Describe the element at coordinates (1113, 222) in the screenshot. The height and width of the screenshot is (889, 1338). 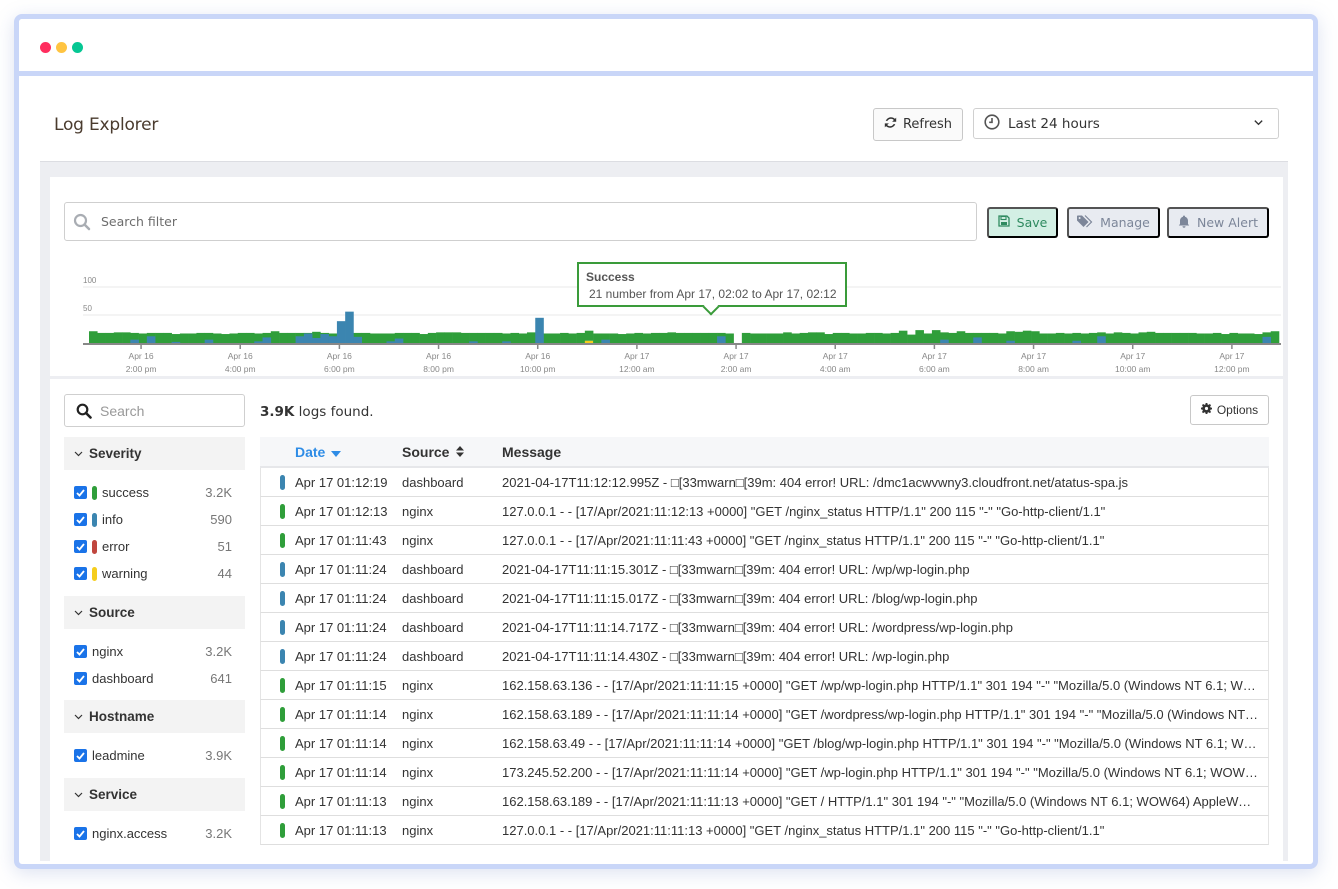
I see `manage-button: Manage` at that location.